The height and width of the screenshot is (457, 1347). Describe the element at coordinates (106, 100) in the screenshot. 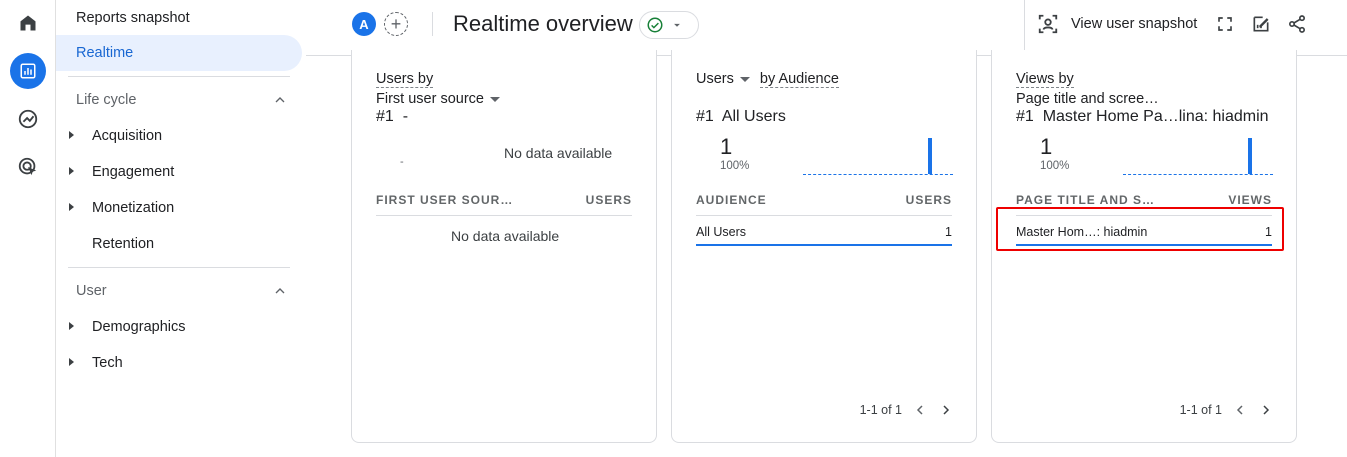

I see `section-label: Life cycle` at that location.